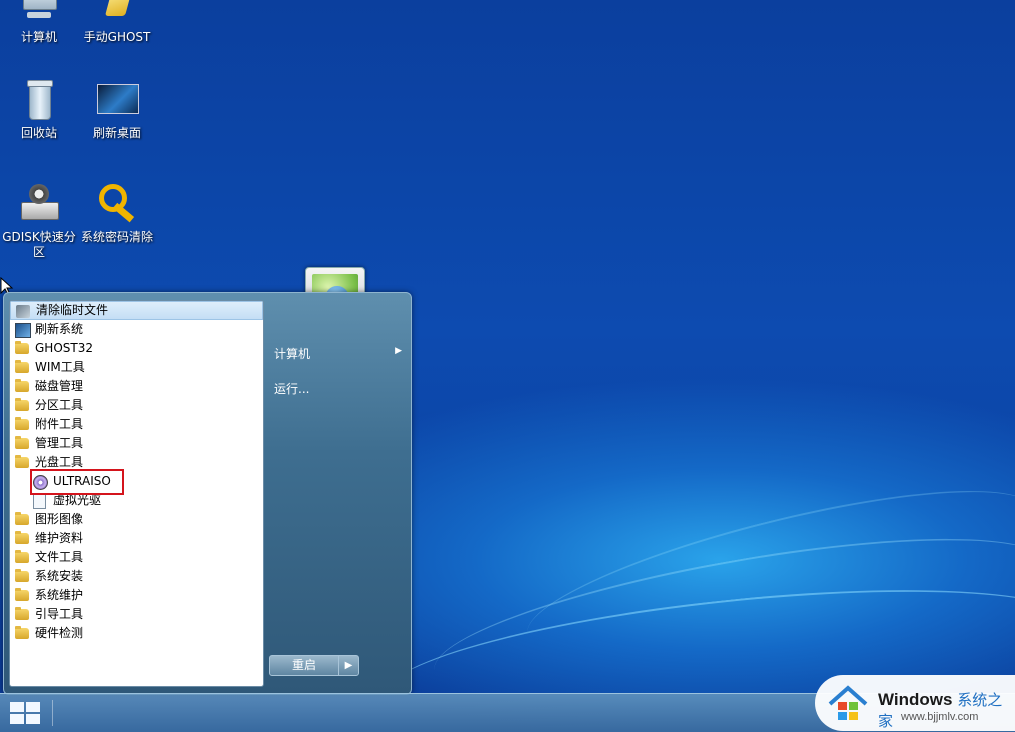 Image resolution: width=1015 pixels, height=732 pixels. Describe the element at coordinates (136, 310) in the screenshot. I see `program-item-clear-temp: 清除临时文件` at that location.